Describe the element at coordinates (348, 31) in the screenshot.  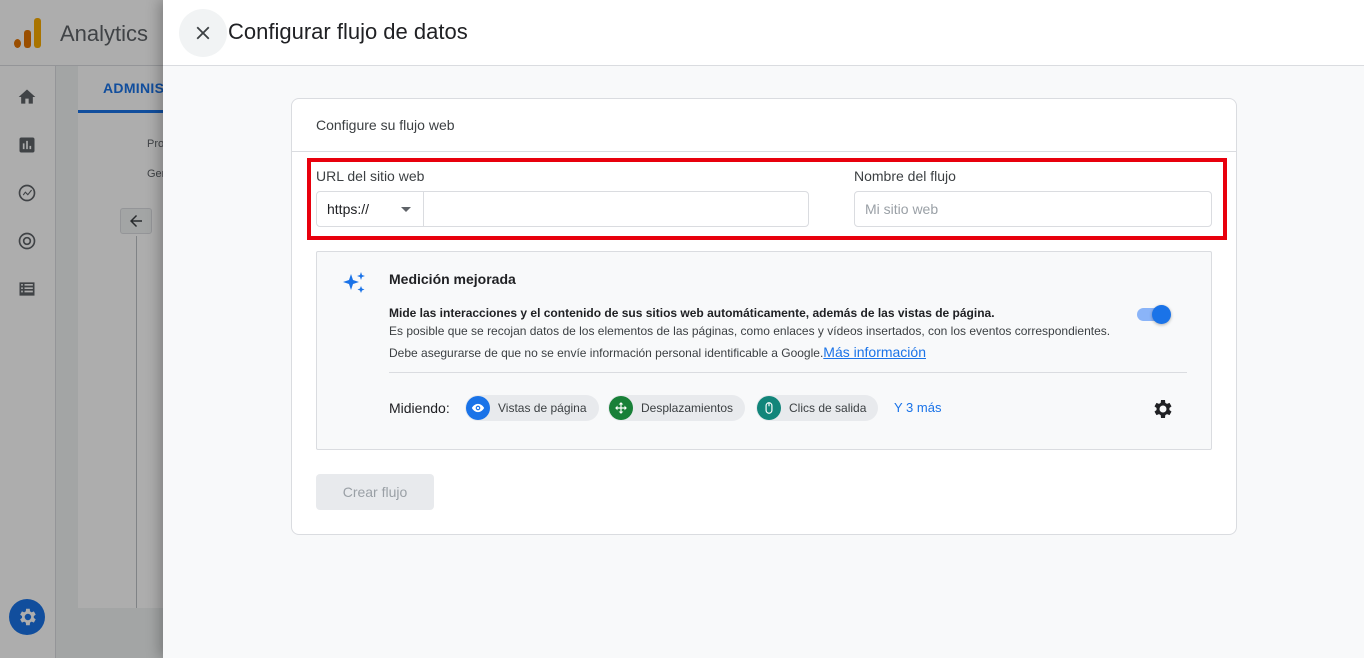
I see `panel-title: Configurar flujo de datos` at that location.